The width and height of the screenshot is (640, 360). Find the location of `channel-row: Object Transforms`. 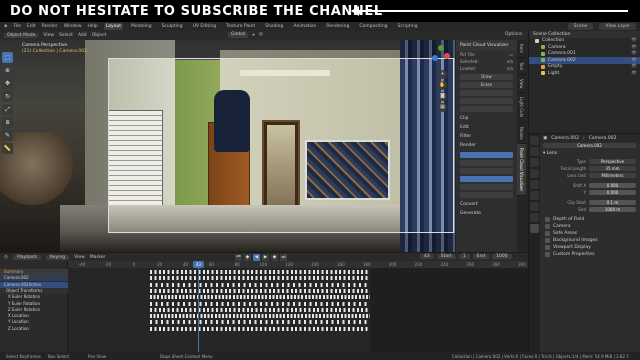

channel-row: Object Transforms is located at coordinates (34, 290).